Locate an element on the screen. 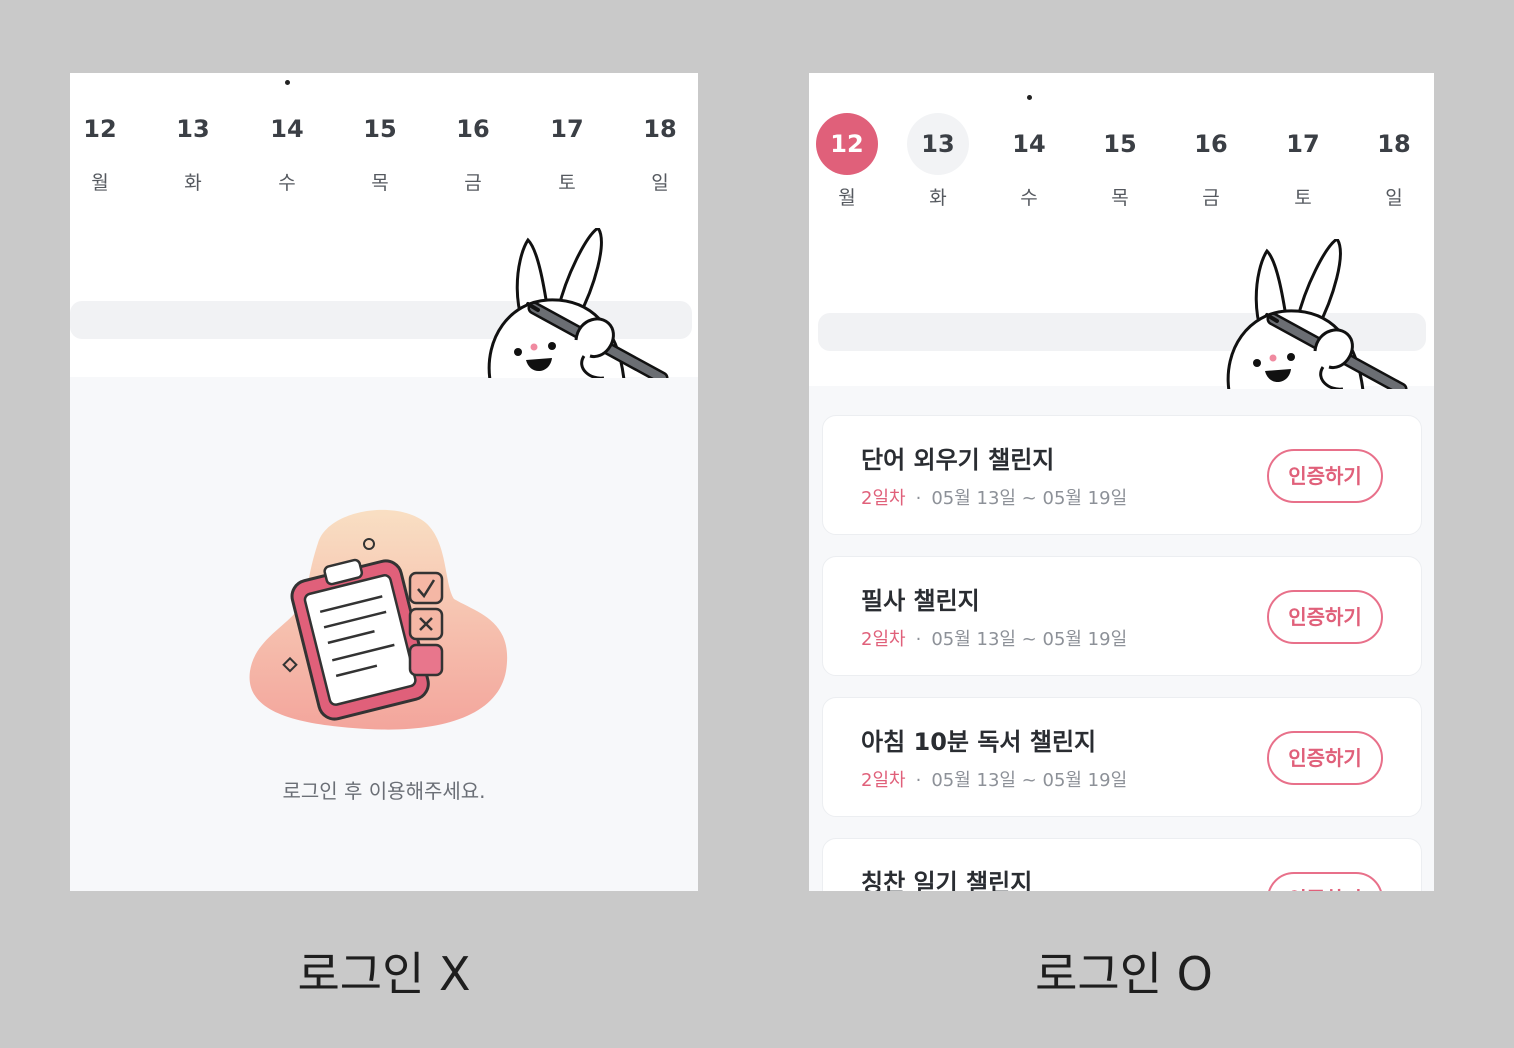  login-required-message: 로그인 후 이용해주세요. is located at coordinates (384, 791).